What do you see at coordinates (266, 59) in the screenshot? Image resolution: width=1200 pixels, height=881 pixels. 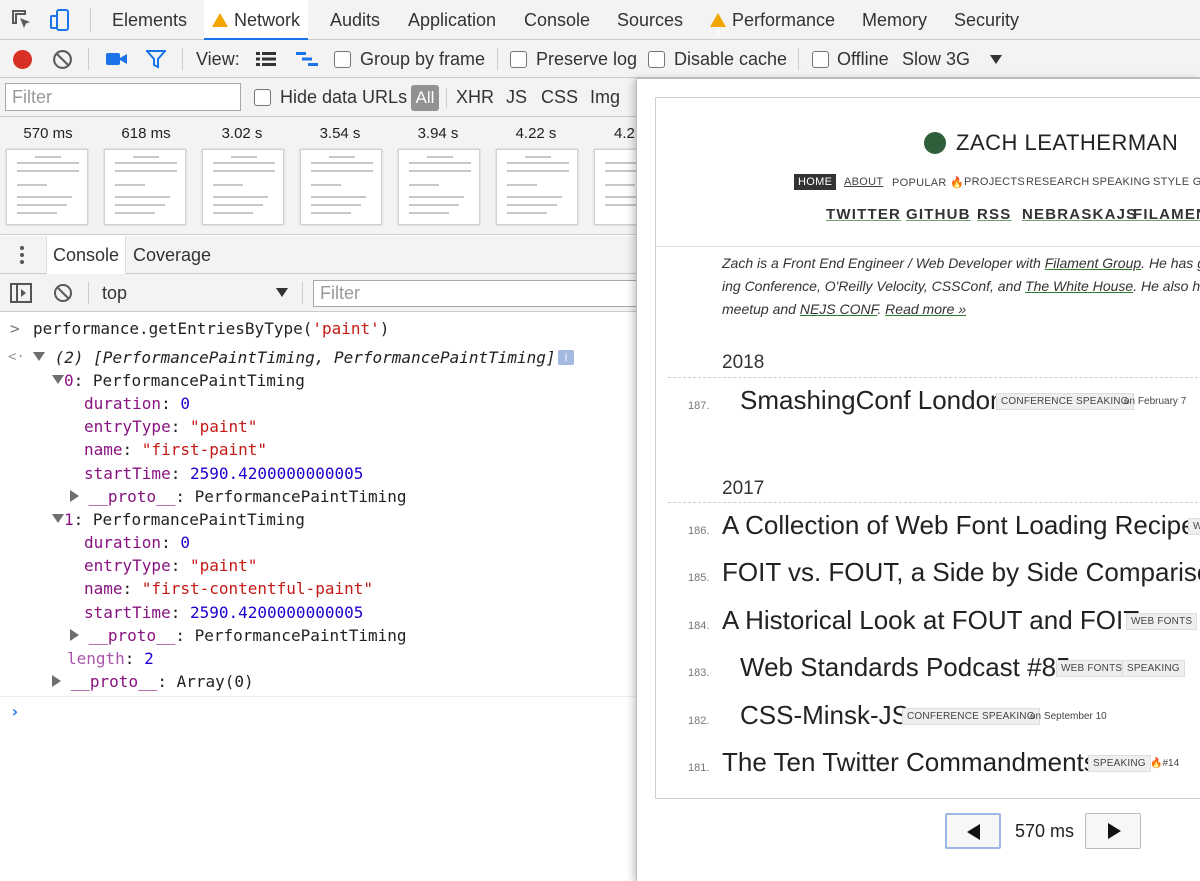 I see `large-rows-icon` at bounding box center [266, 59].